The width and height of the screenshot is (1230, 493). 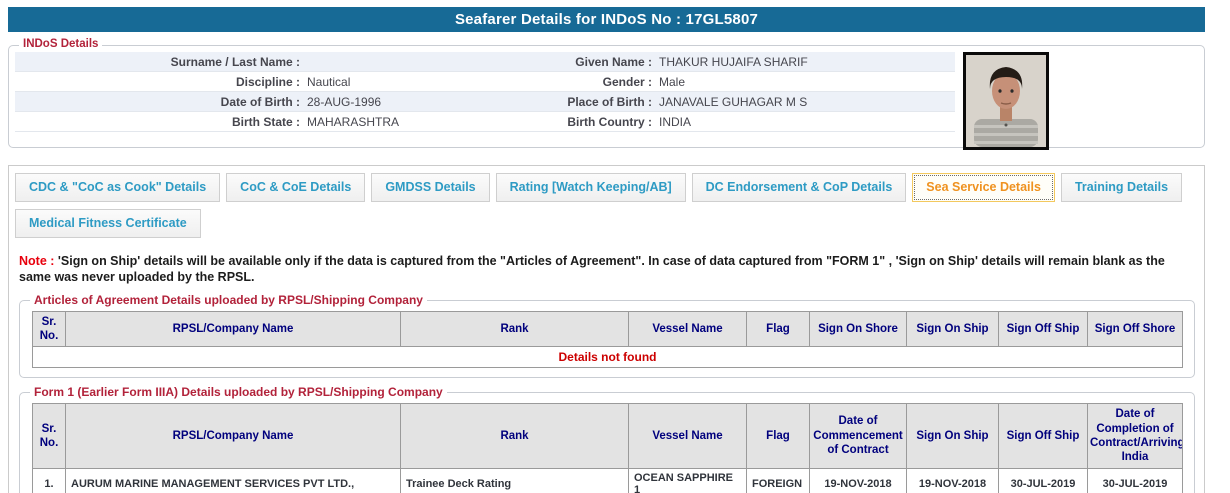 What do you see at coordinates (627, 82) in the screenshot?
I see `gender-label: Gender :` at bounding box center [627, 82].